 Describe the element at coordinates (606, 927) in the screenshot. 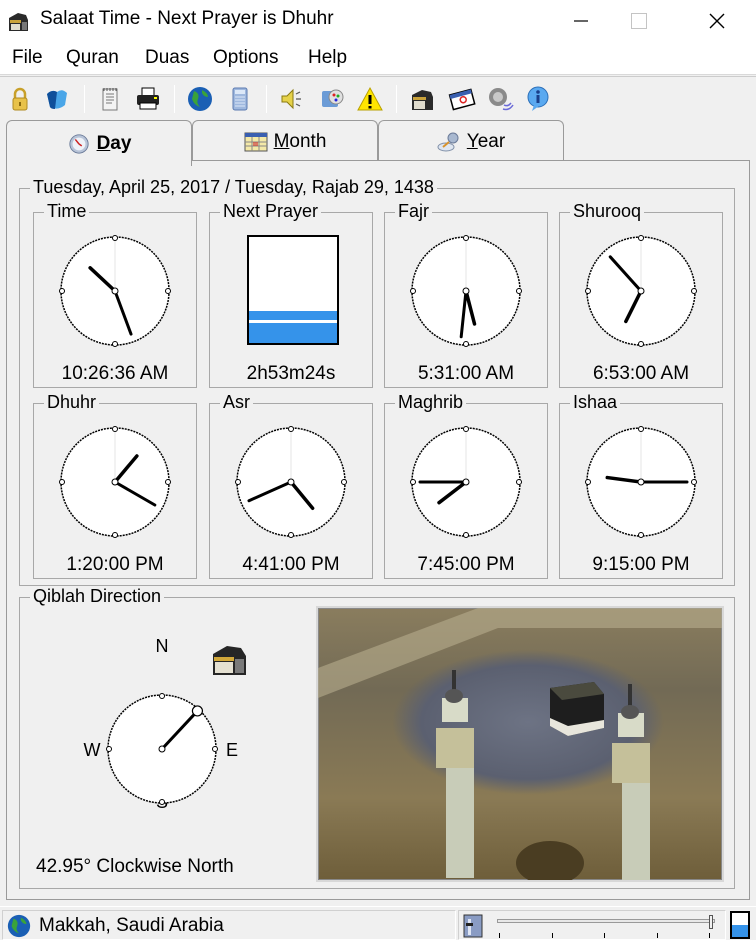

I see `volume-slider` at that location.